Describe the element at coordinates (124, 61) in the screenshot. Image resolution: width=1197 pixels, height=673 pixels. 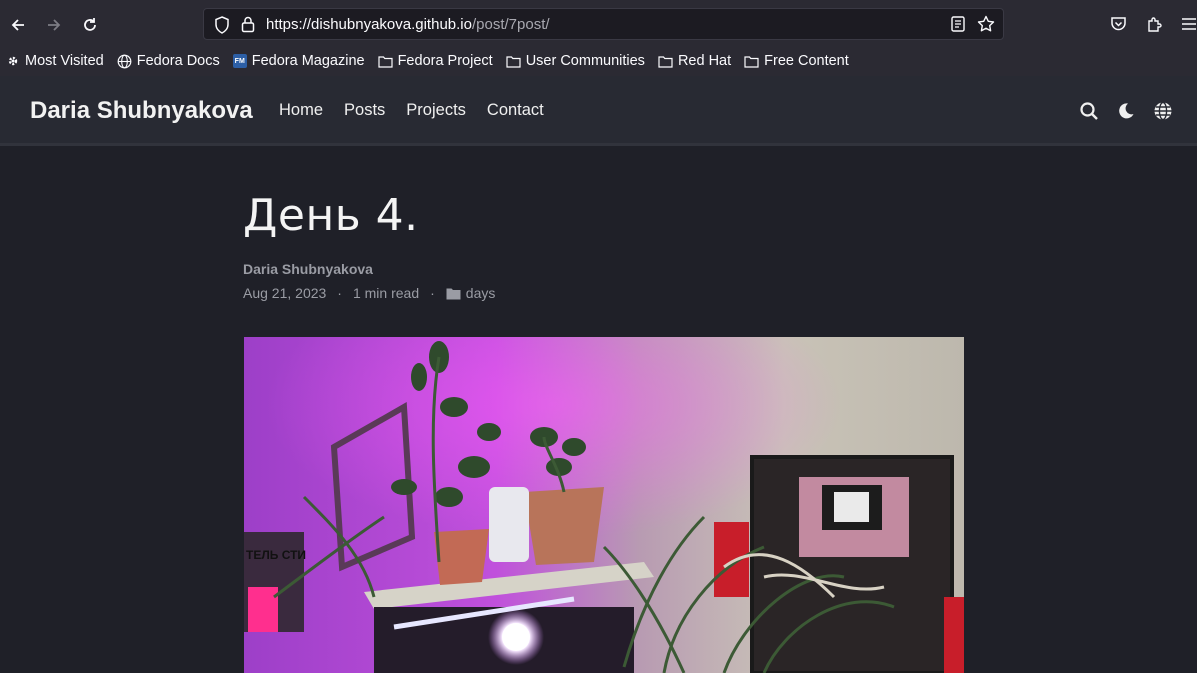
I see `globe-icon` at that location.